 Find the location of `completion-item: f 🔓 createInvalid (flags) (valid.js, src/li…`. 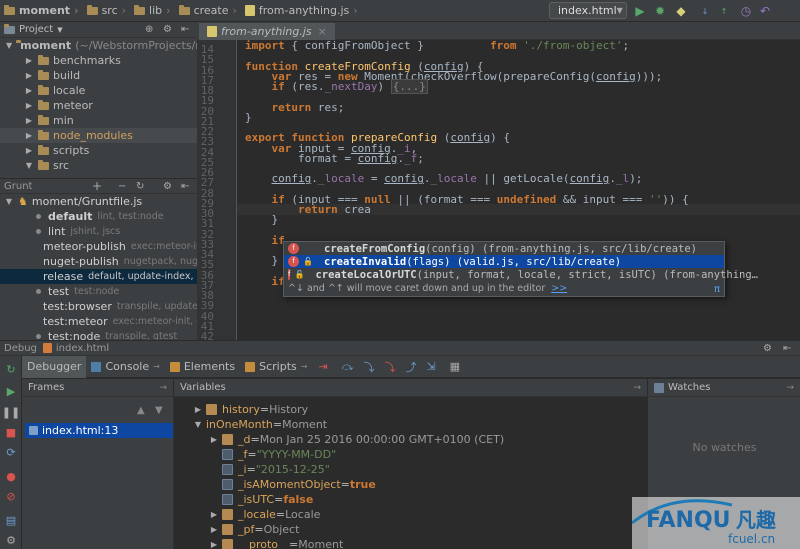

completion-item: f 🔓 createInvalid (flags) (valid.js, src/li… is located at coordinates (504, 261).